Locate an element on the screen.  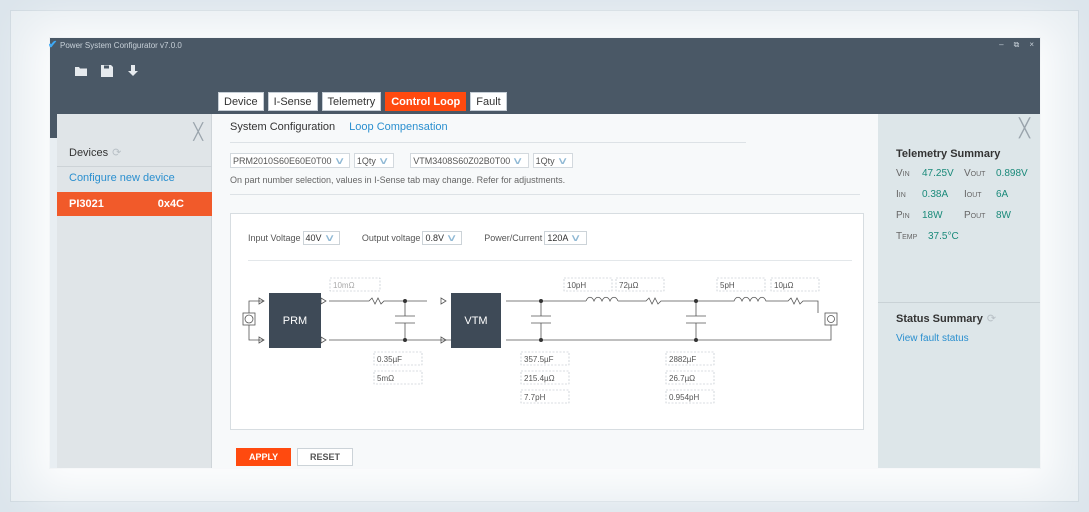
telemetry-row: Iin 0.38A Iout 6A is located at coordinates (966, 194).